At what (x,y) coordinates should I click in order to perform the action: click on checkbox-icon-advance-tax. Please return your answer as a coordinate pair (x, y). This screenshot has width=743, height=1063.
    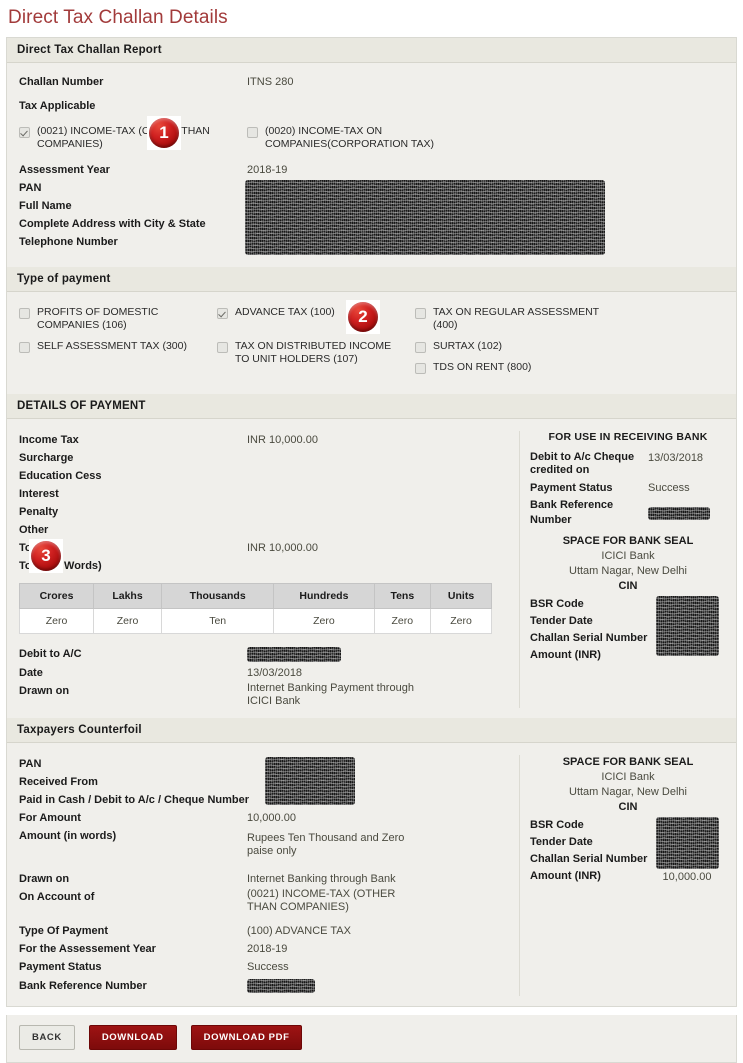
    Looking at the image, I should click on (222, 313).